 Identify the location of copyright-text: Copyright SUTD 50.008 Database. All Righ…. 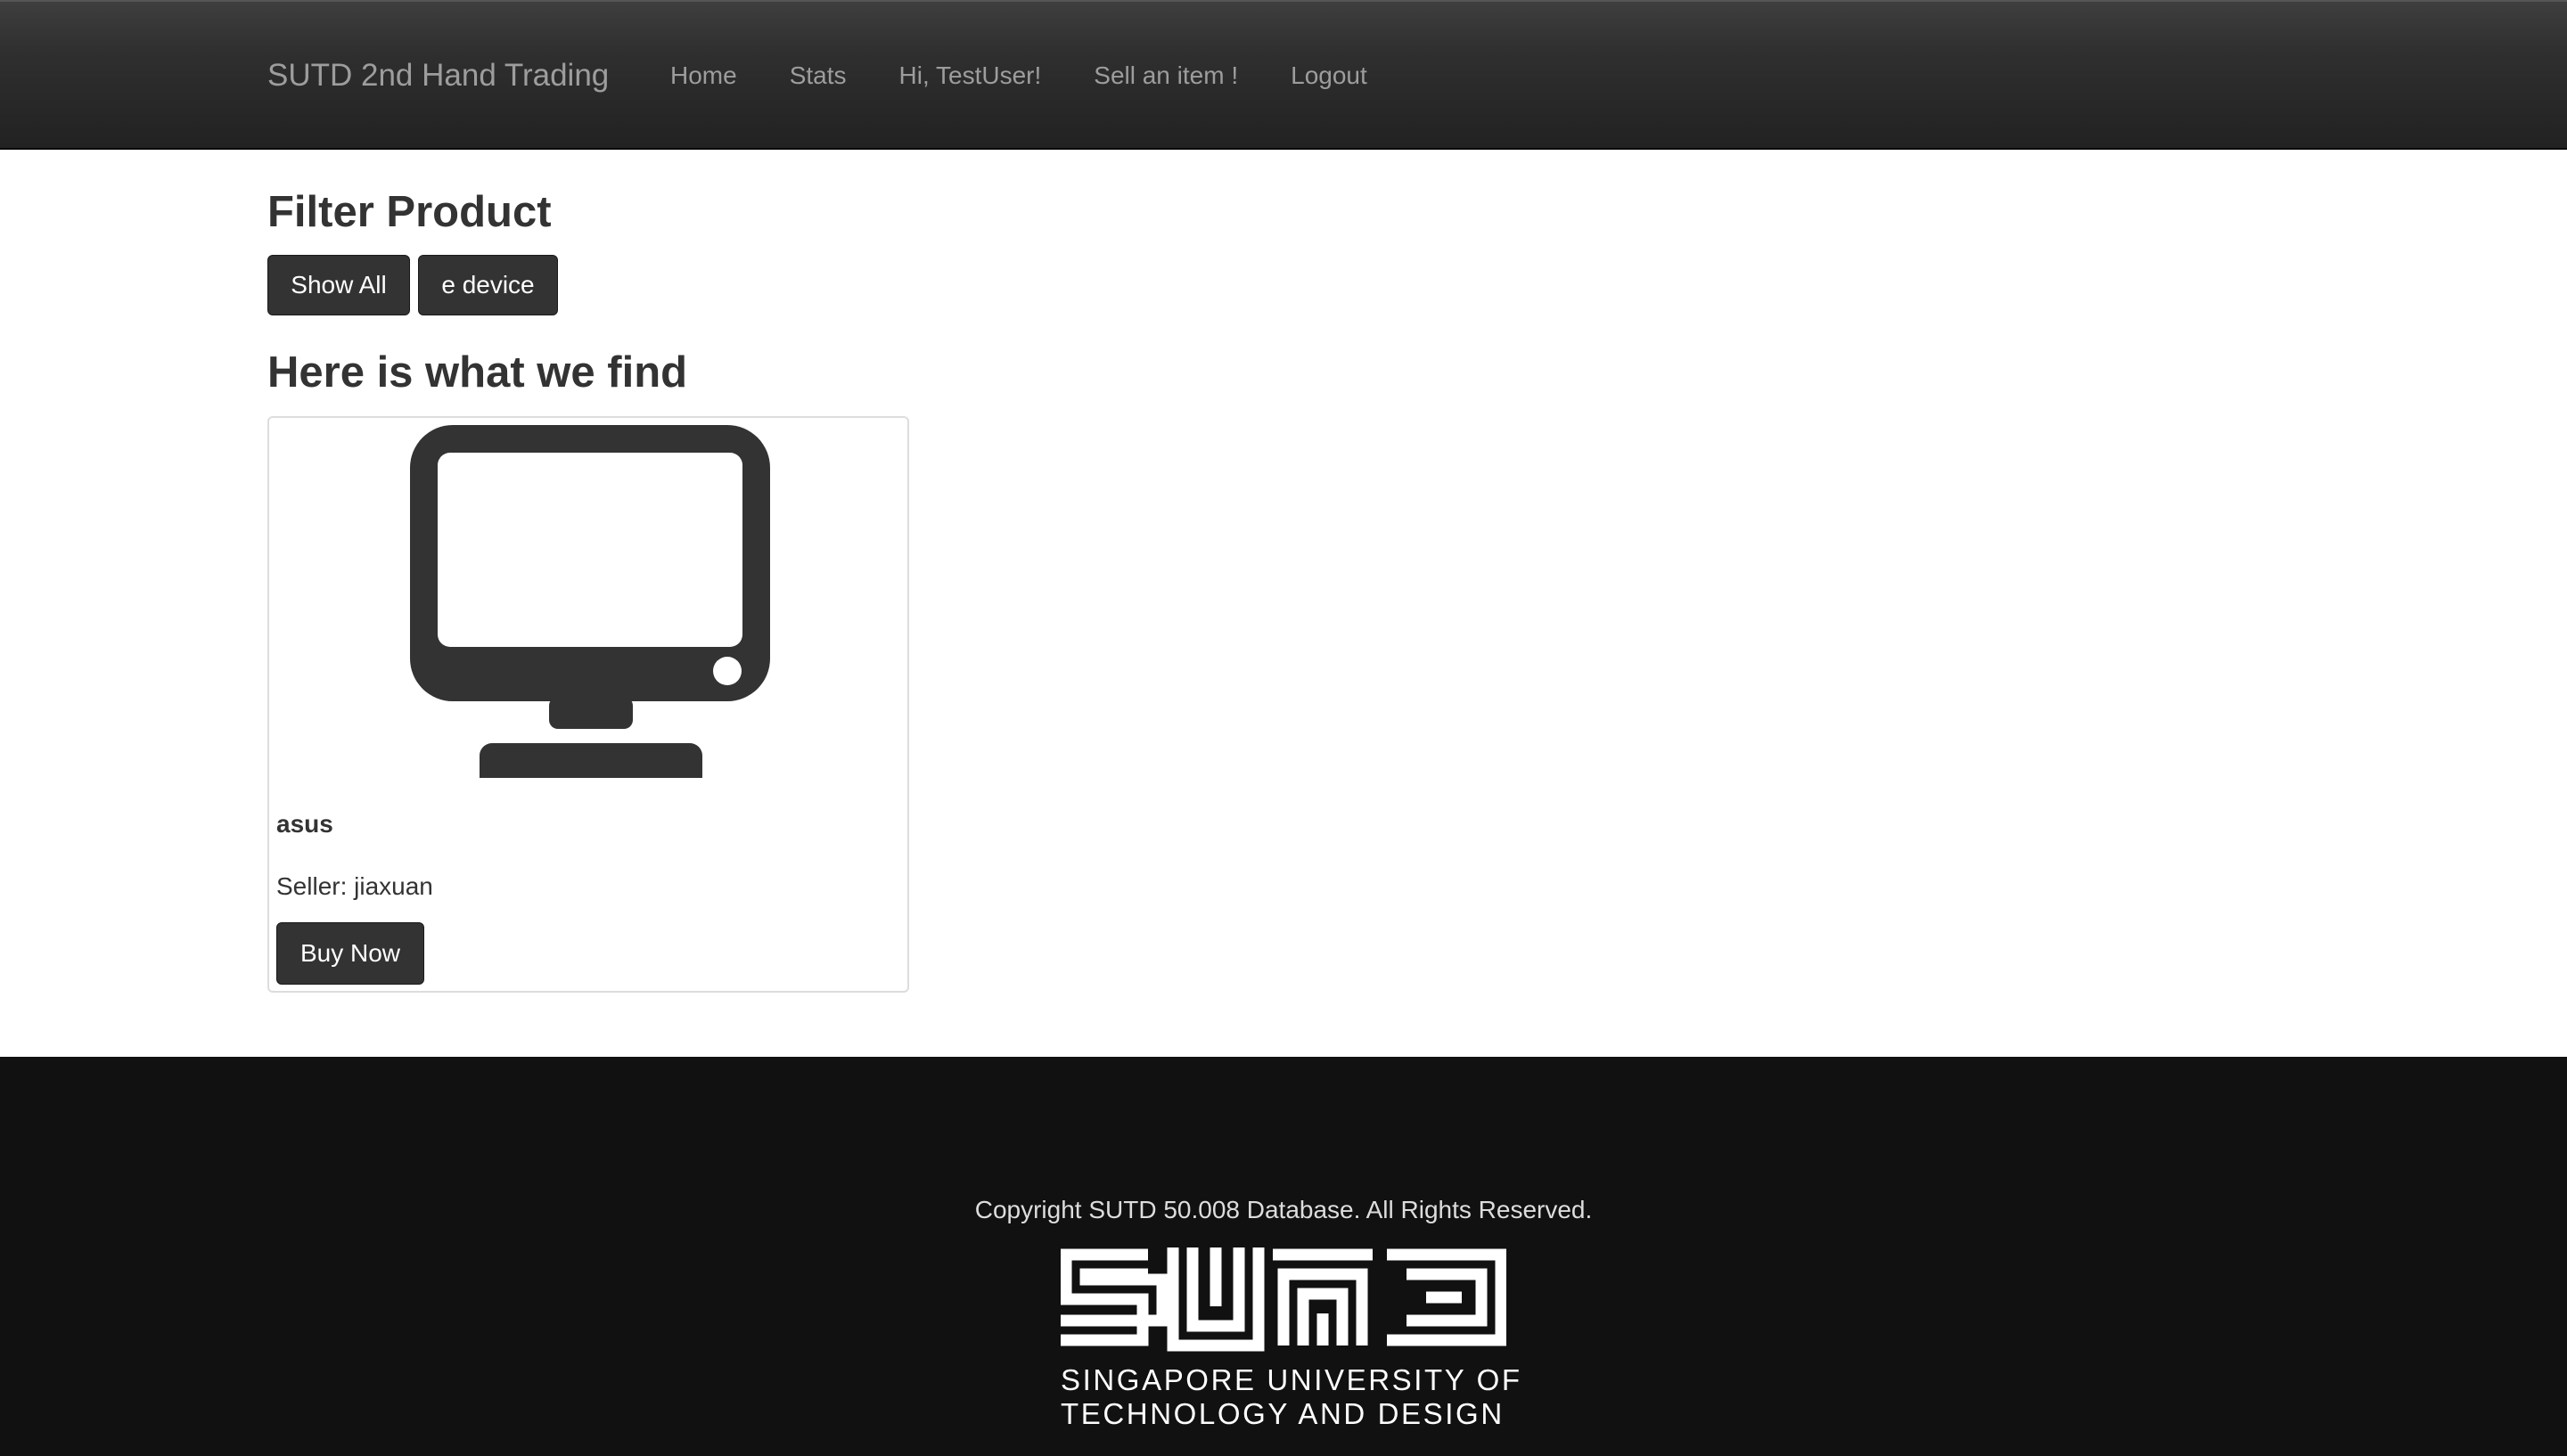
(1283, 1209).